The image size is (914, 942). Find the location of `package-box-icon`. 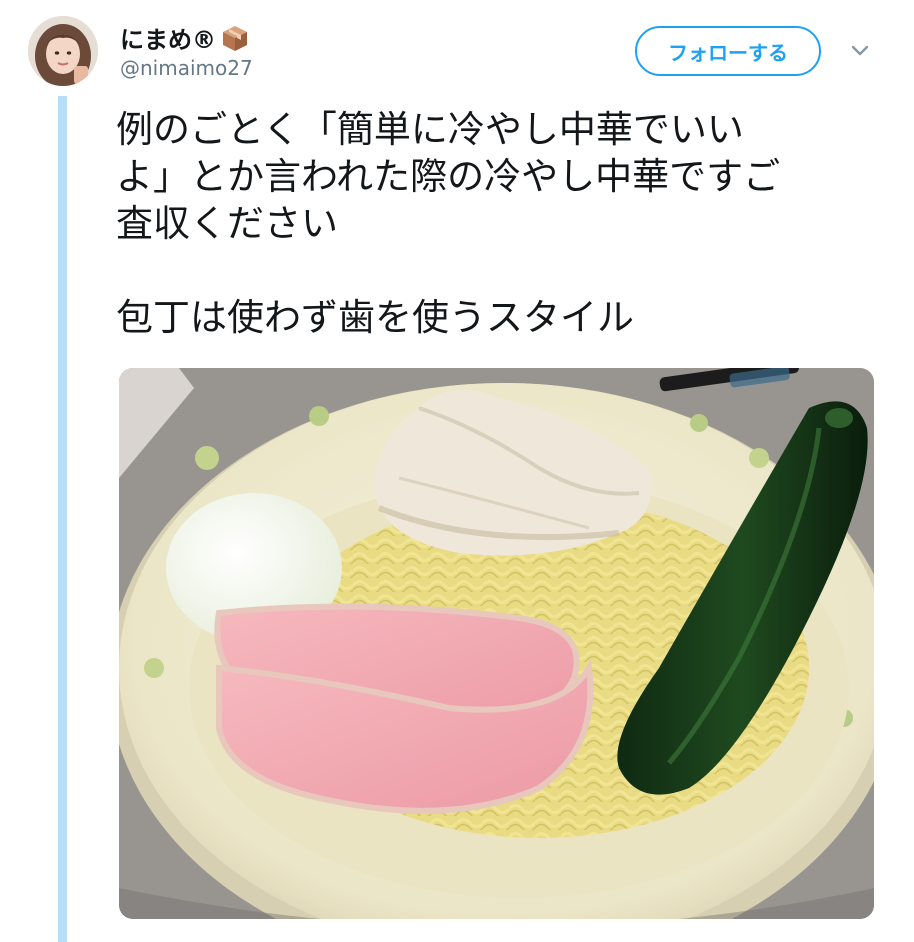

package-box-icon is located at coordinates (235, 38).